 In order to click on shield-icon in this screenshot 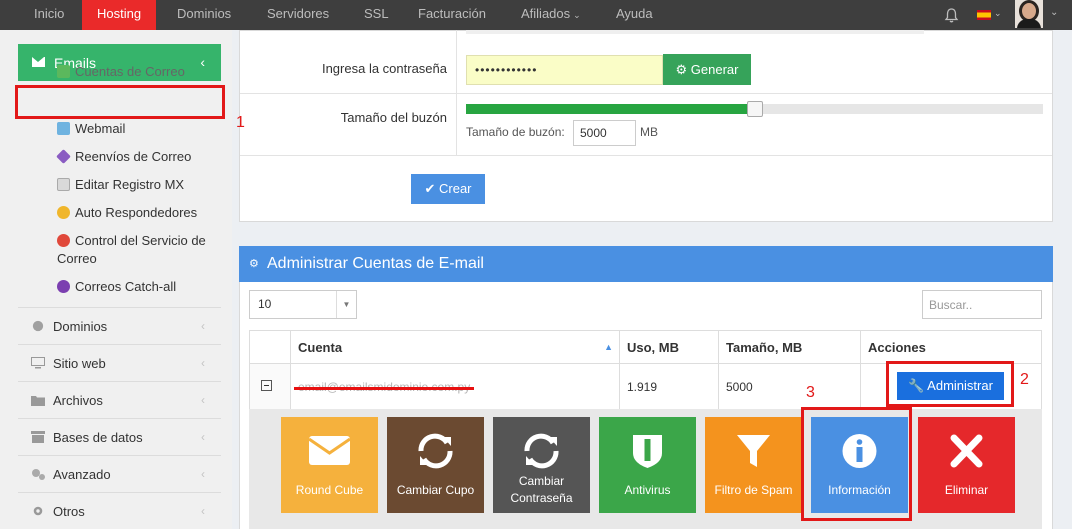, I will do `click(647, 451)`.